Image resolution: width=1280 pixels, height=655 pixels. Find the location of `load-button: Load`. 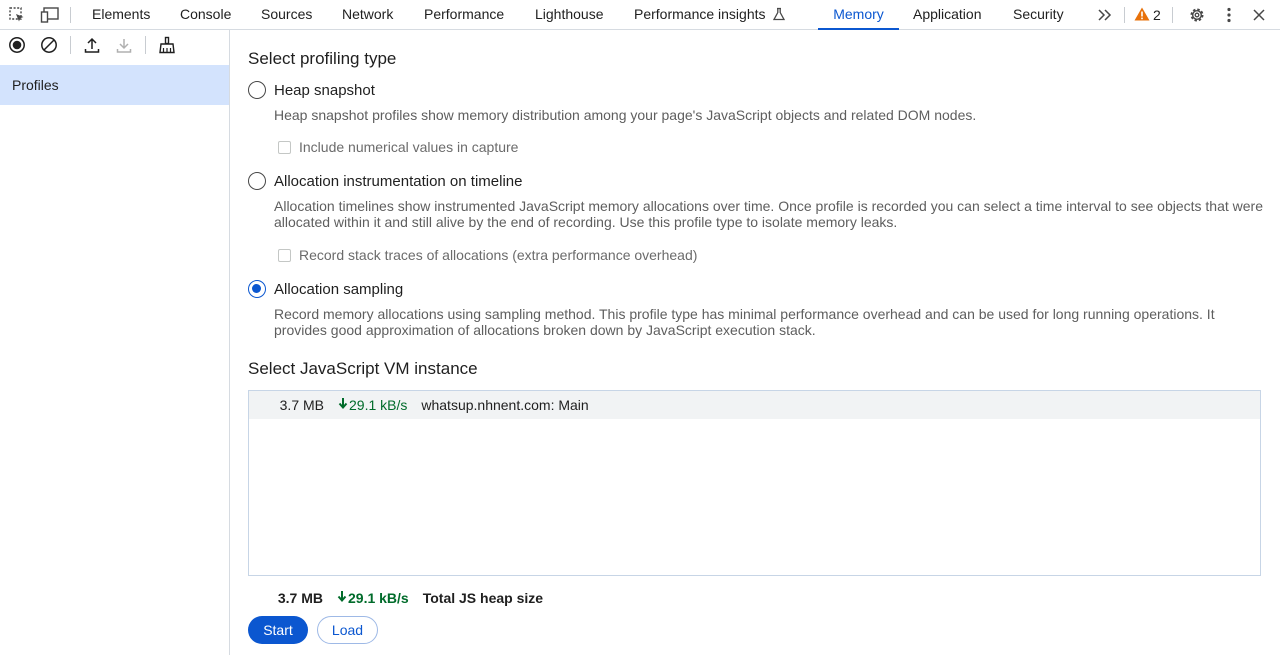

load-button: Load is located at coordinates (347, 630).